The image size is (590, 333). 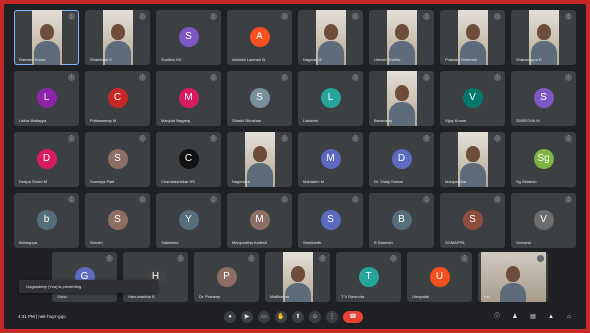 I want to click on participant-tile: b ⋮ Bhimappa, so click(x=46, y=220).